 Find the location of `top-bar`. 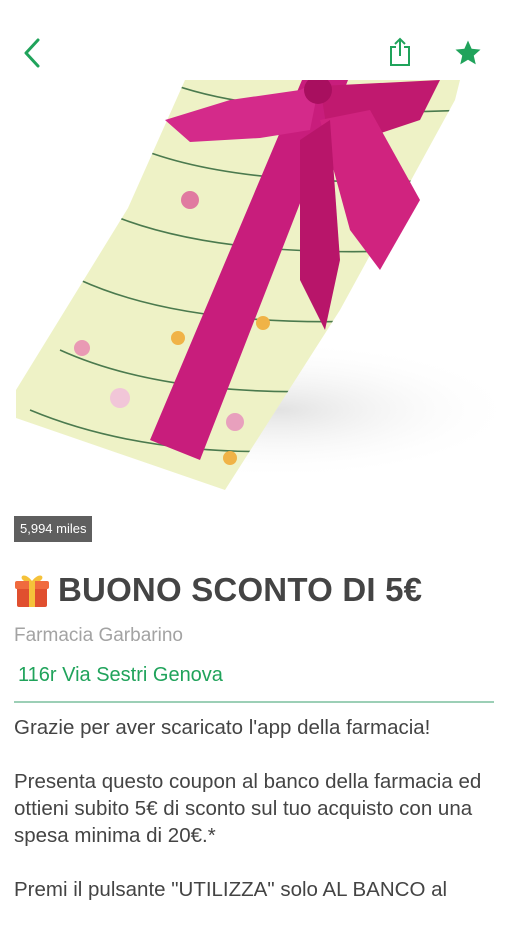

top-bar is located at coordinates (253, 40).